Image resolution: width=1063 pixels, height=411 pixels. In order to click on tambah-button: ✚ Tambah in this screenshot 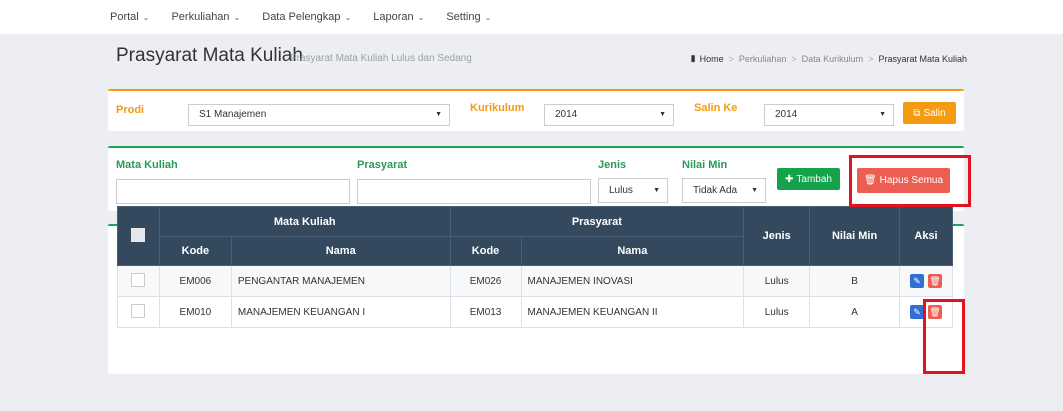, I will do `click(808, 179)`.